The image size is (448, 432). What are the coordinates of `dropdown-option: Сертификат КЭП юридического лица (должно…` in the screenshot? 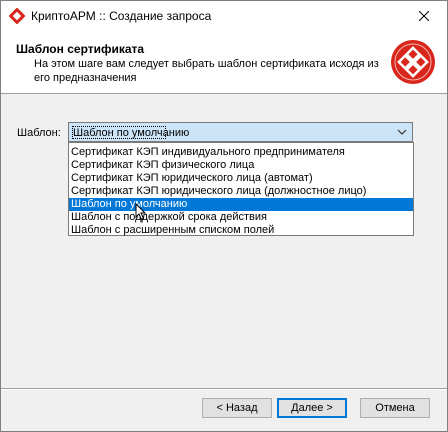 It's located at (241, 191).